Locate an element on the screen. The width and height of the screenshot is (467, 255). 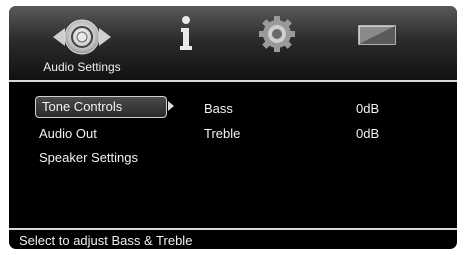
menu-item-tone-controls: Tone Controls is located at coordinates (101, 107).